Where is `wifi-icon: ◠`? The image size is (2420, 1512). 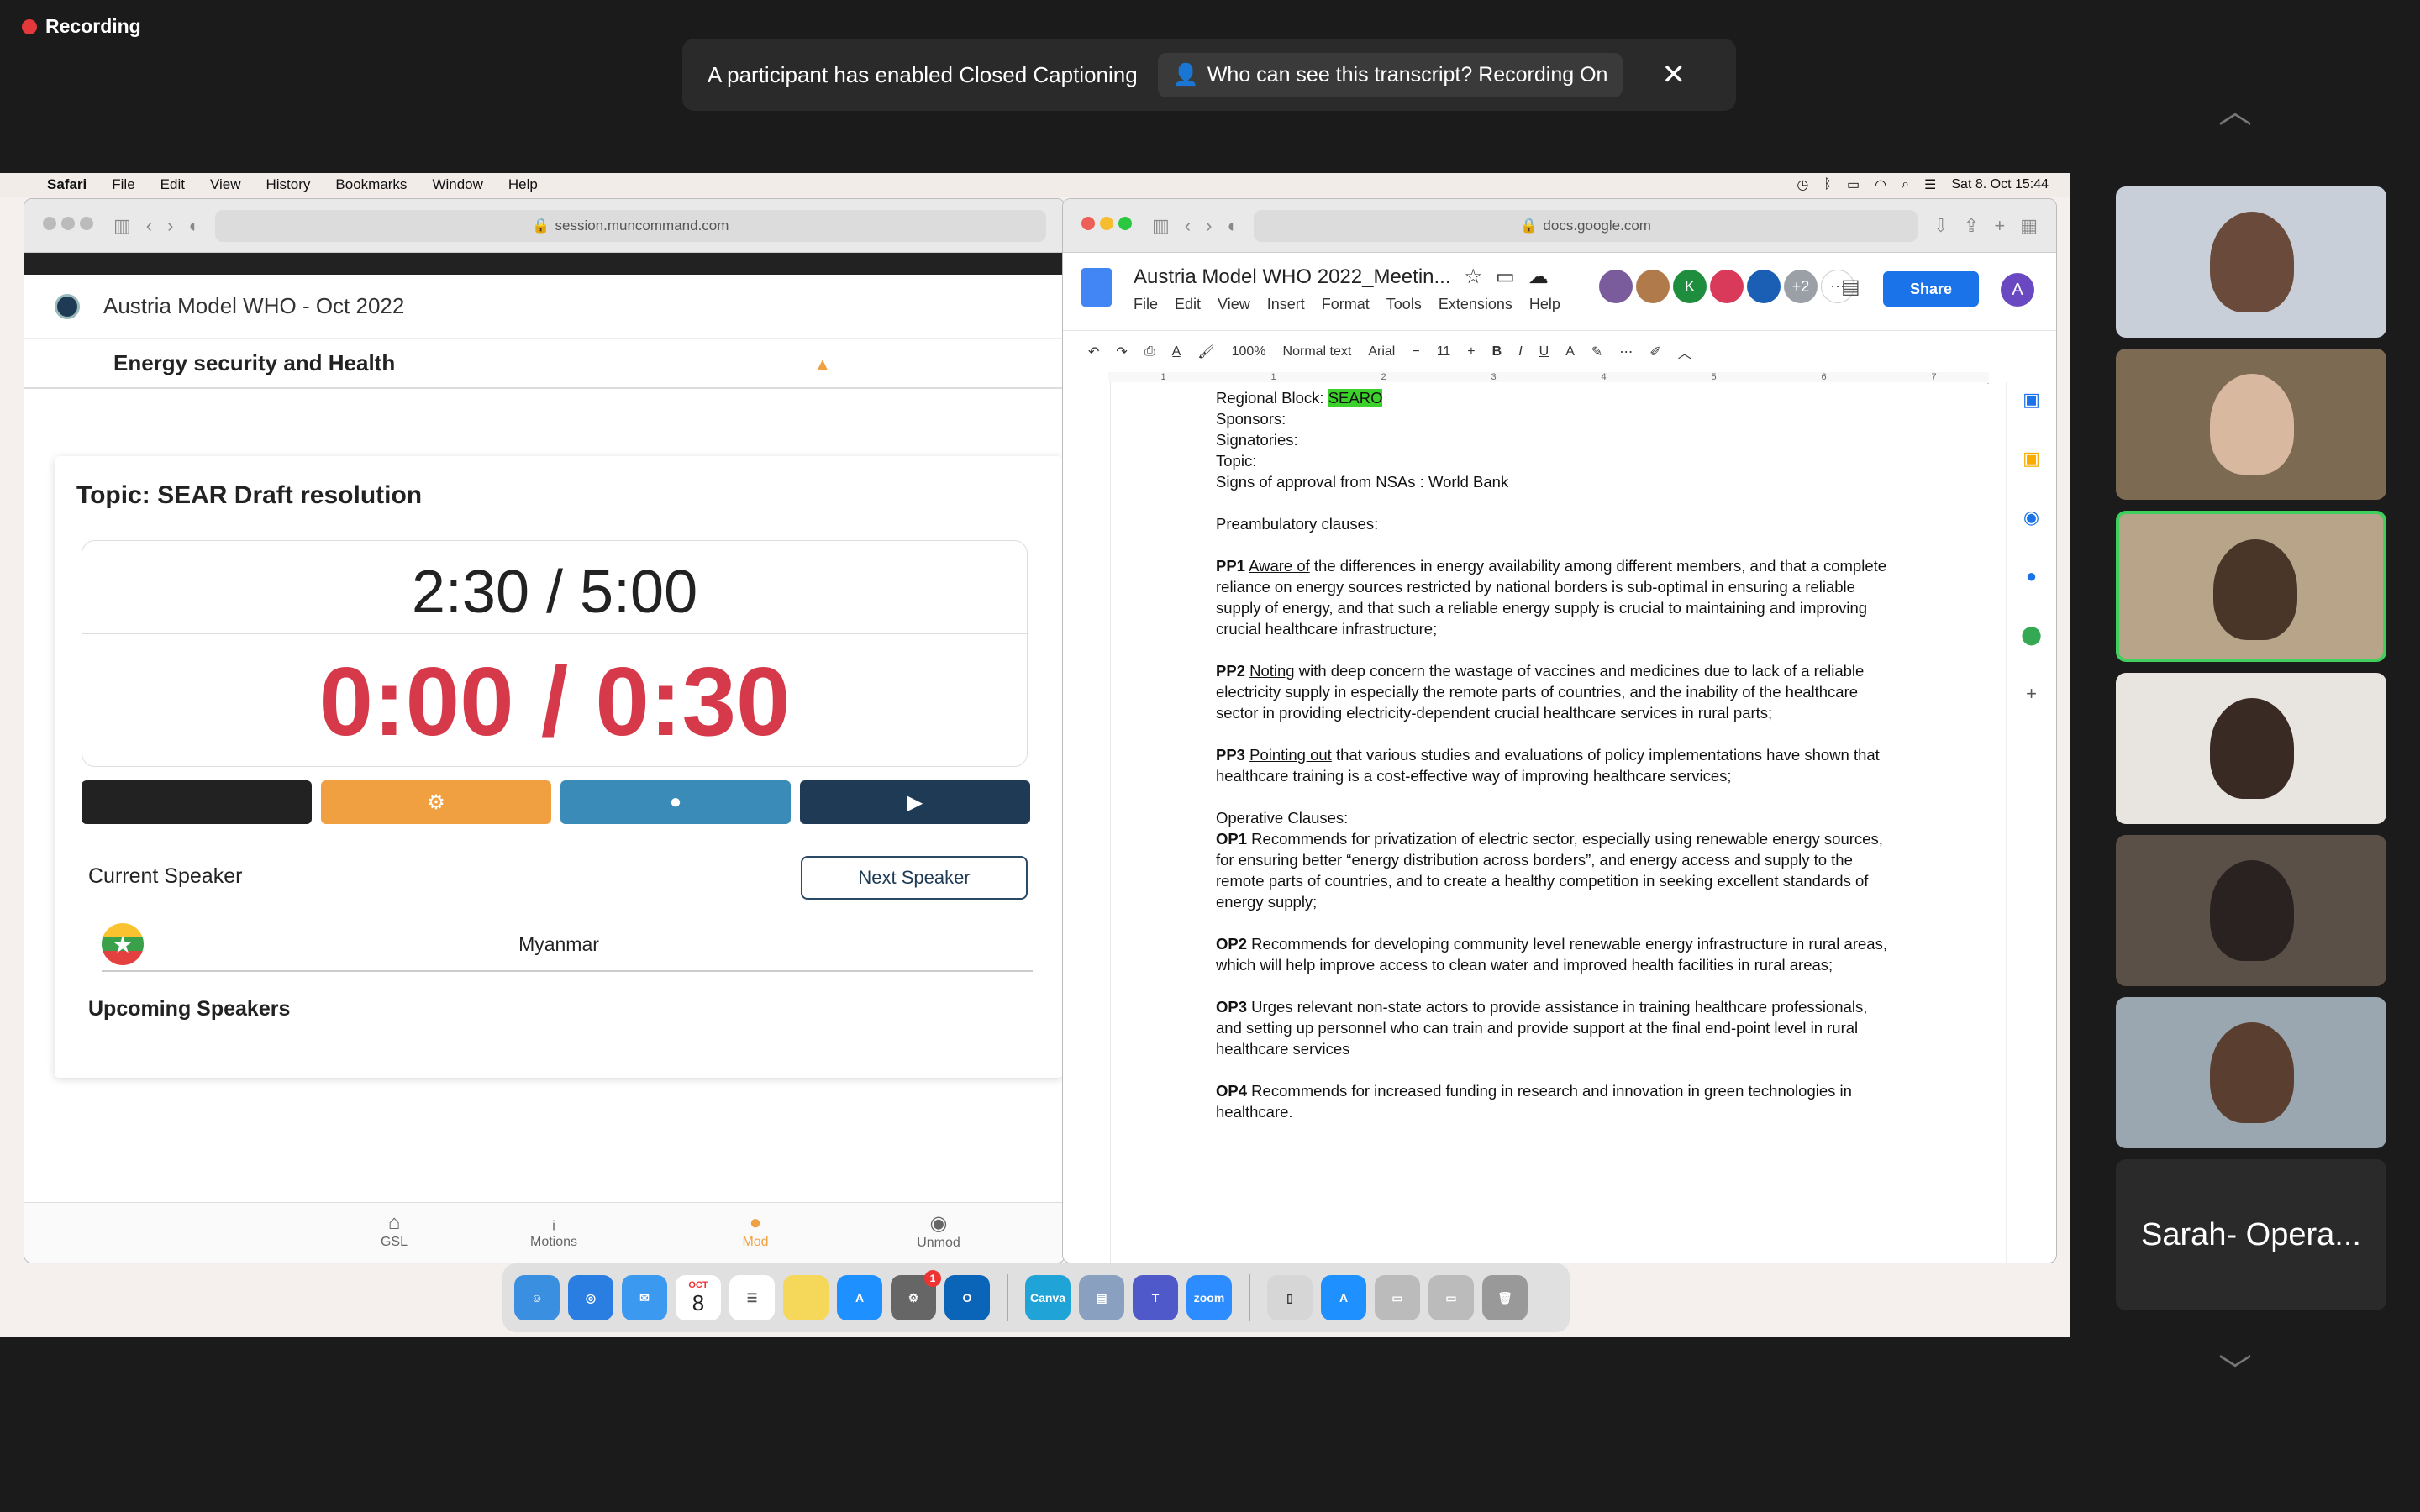
wifi-icon: ◠ is located at coordinates (1880, 184).